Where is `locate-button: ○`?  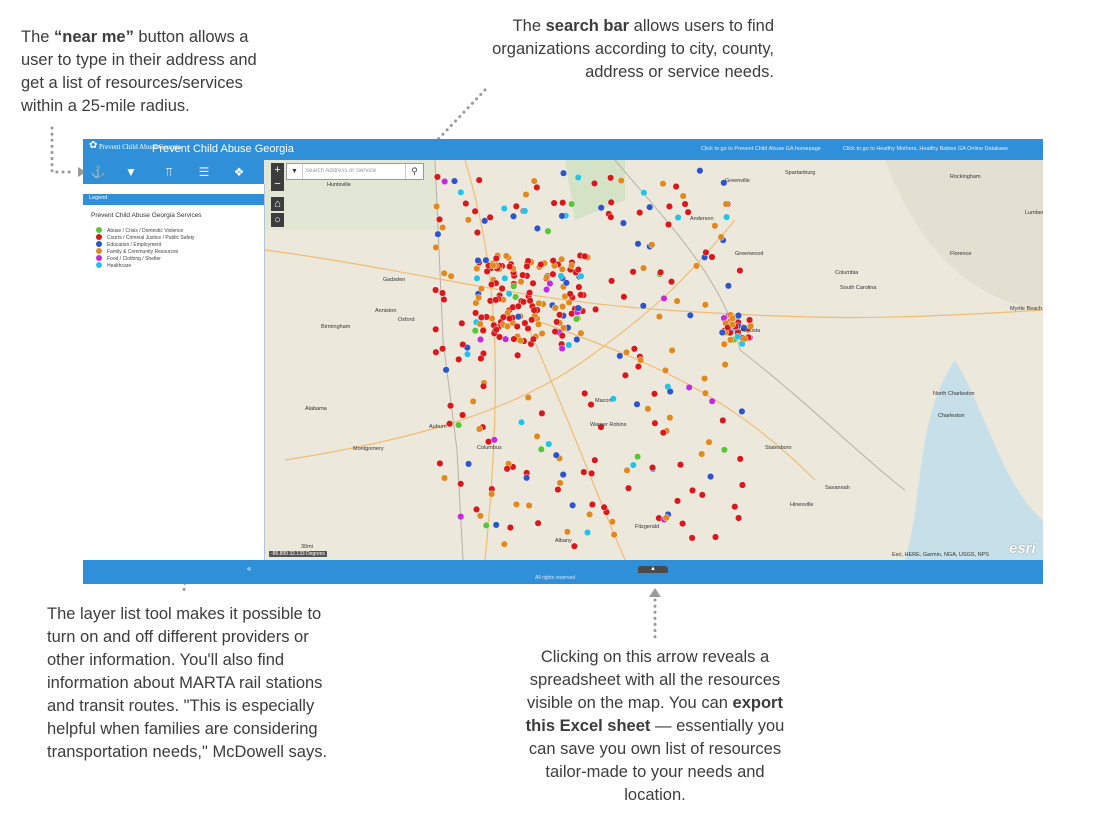
locate-button: ○ is located at coordinates (277, 220).